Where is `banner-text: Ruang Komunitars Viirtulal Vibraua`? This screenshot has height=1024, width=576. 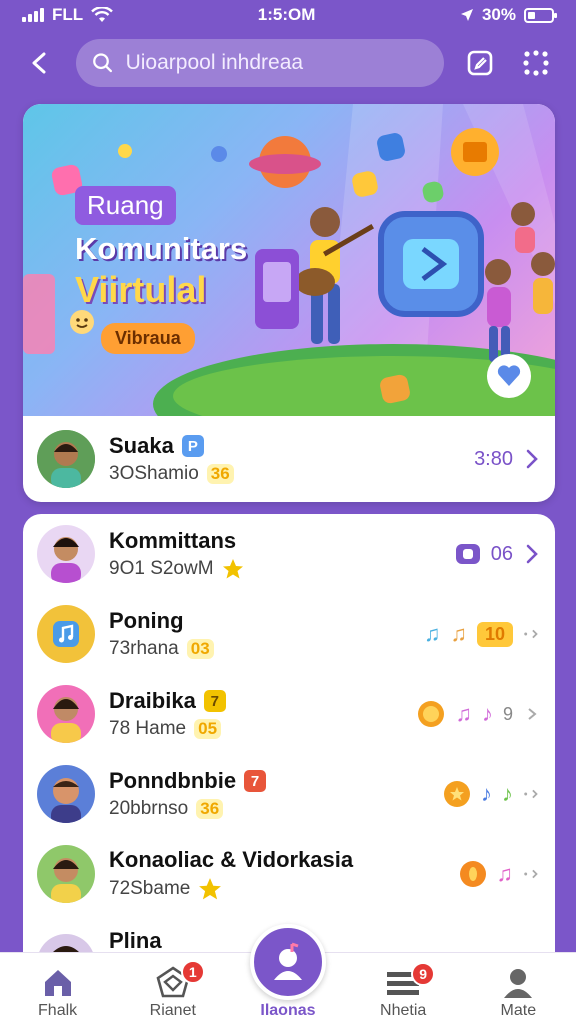 banner-text: Ruang Komunitars Viirtulal Vibraua is located at coordinates (161, 270).